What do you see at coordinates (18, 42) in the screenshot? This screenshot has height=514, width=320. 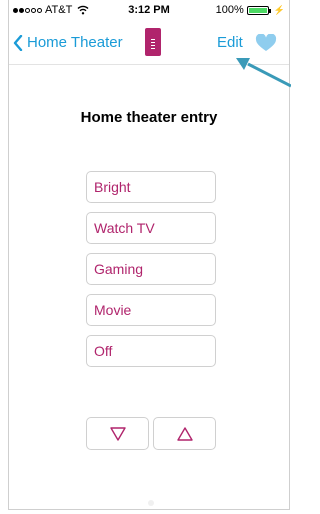 I see `chevron-left-icon` at bounding box center [18, 42].